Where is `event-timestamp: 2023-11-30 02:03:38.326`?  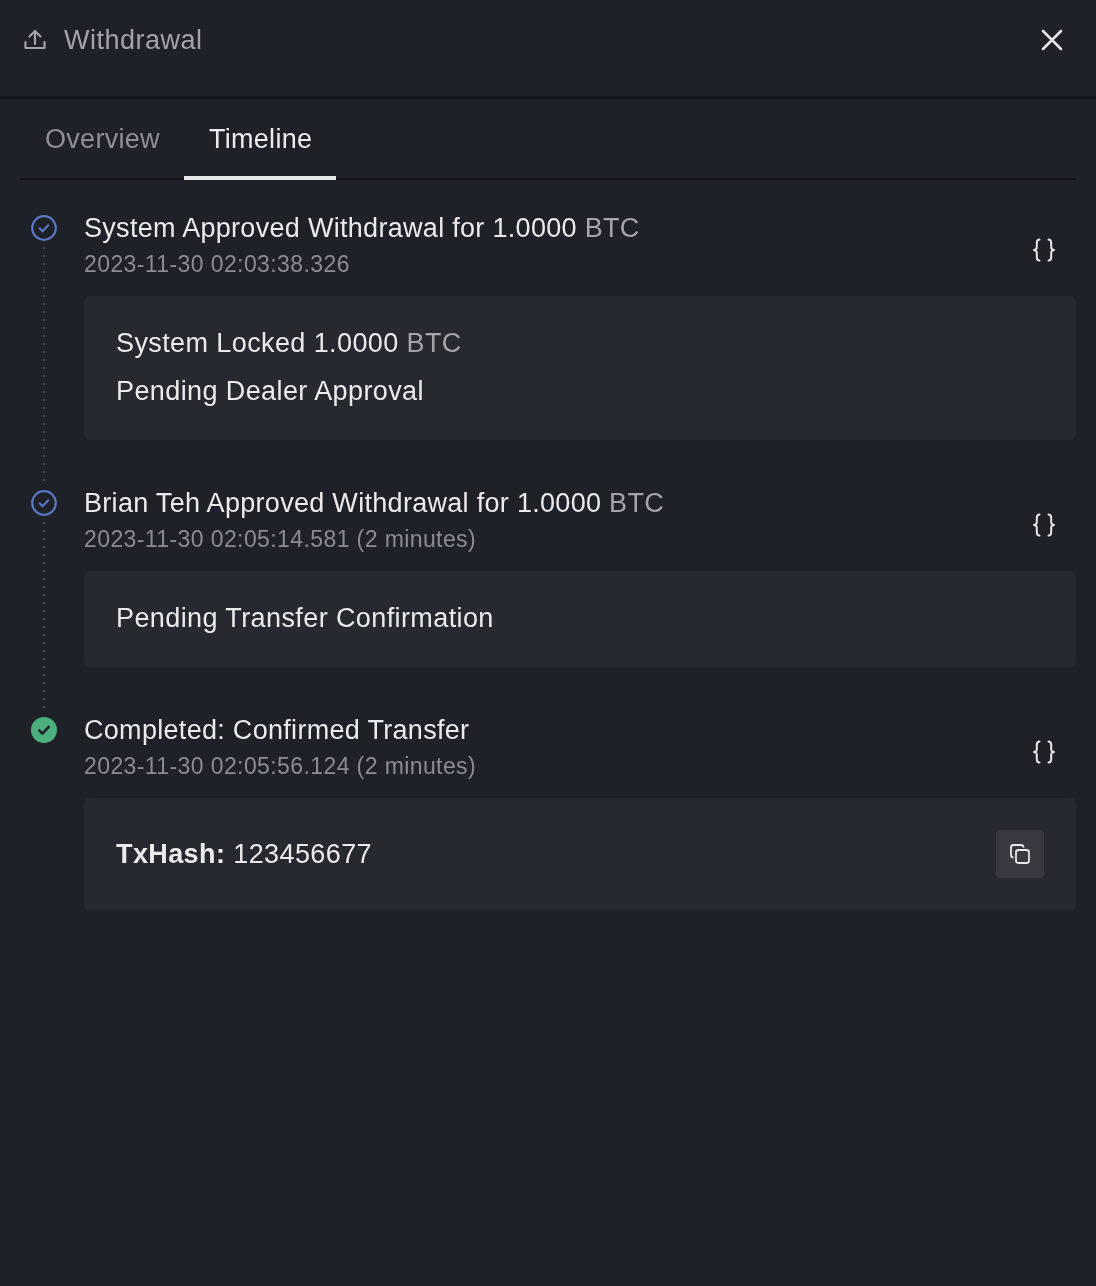
event-timestamp: 2023-11-30 02:03:38.326 is located at coordinates (217, 264).